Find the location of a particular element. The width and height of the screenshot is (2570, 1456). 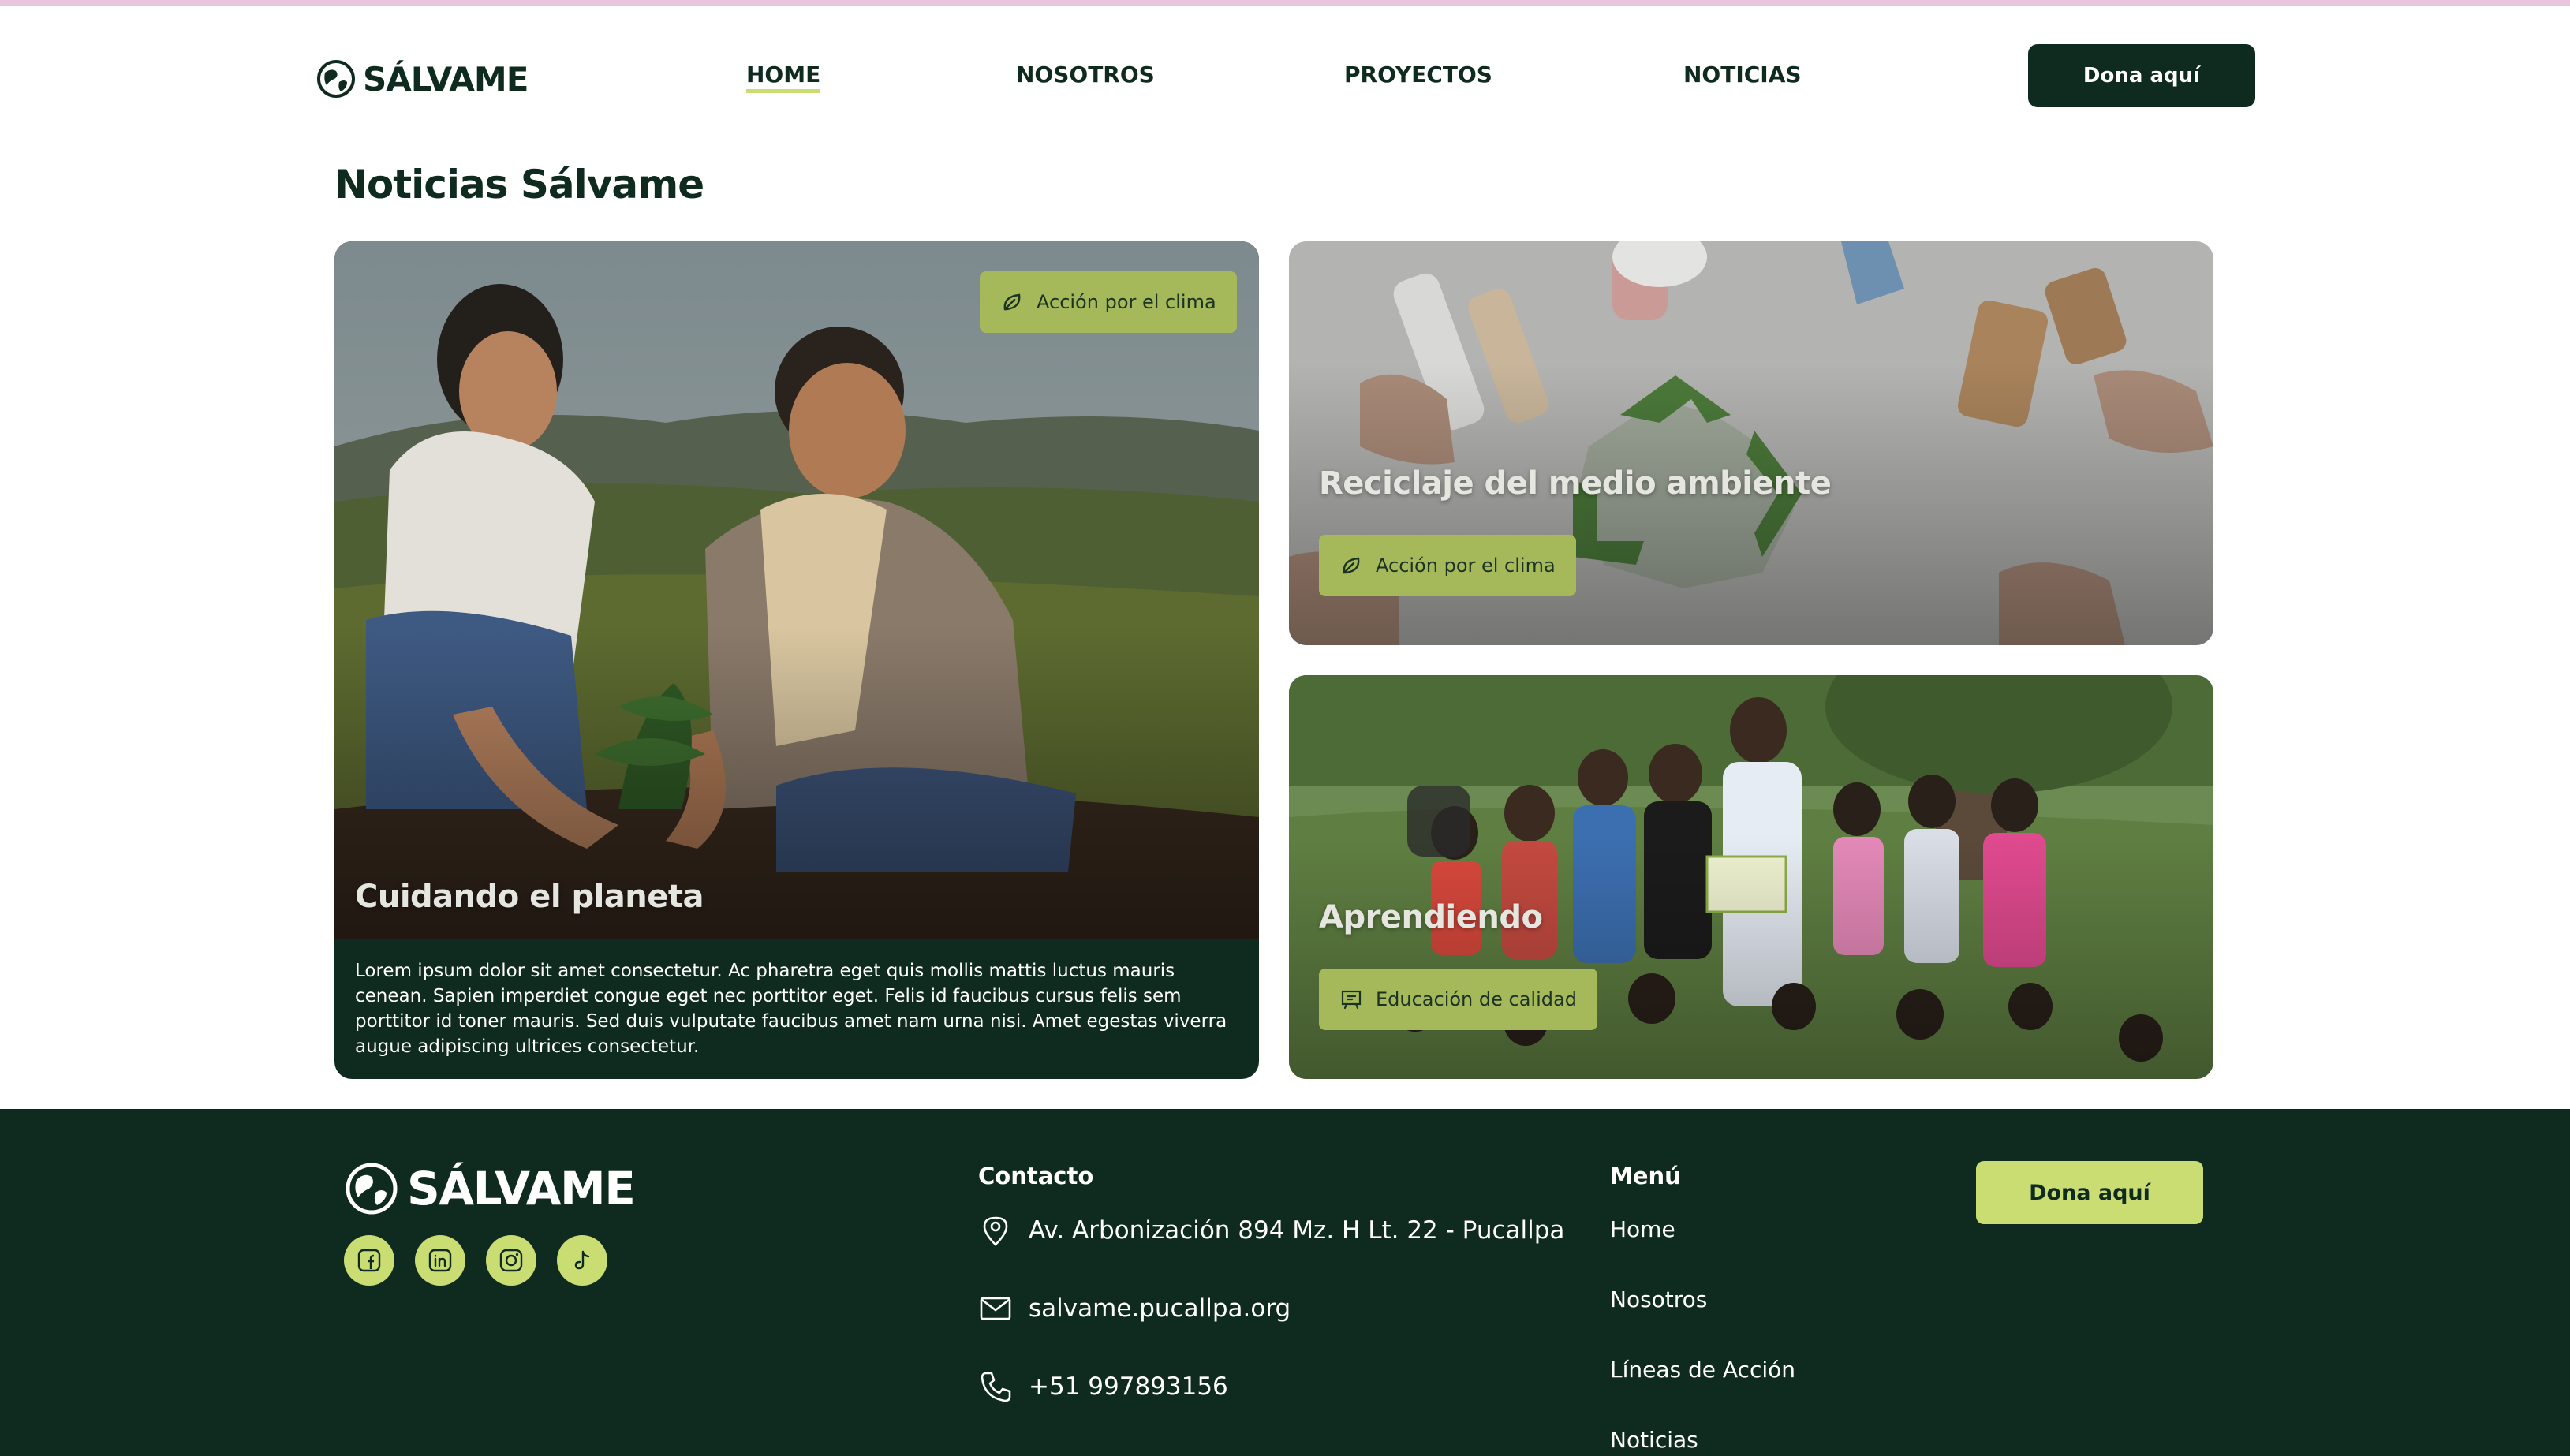

footer-logo-text: SÁLVAME is located at coordinates (521, 1188).